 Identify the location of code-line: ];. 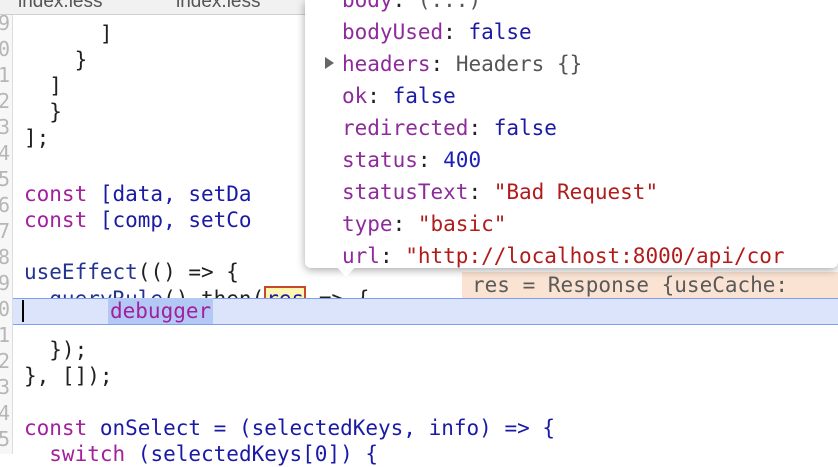
(36, 138).